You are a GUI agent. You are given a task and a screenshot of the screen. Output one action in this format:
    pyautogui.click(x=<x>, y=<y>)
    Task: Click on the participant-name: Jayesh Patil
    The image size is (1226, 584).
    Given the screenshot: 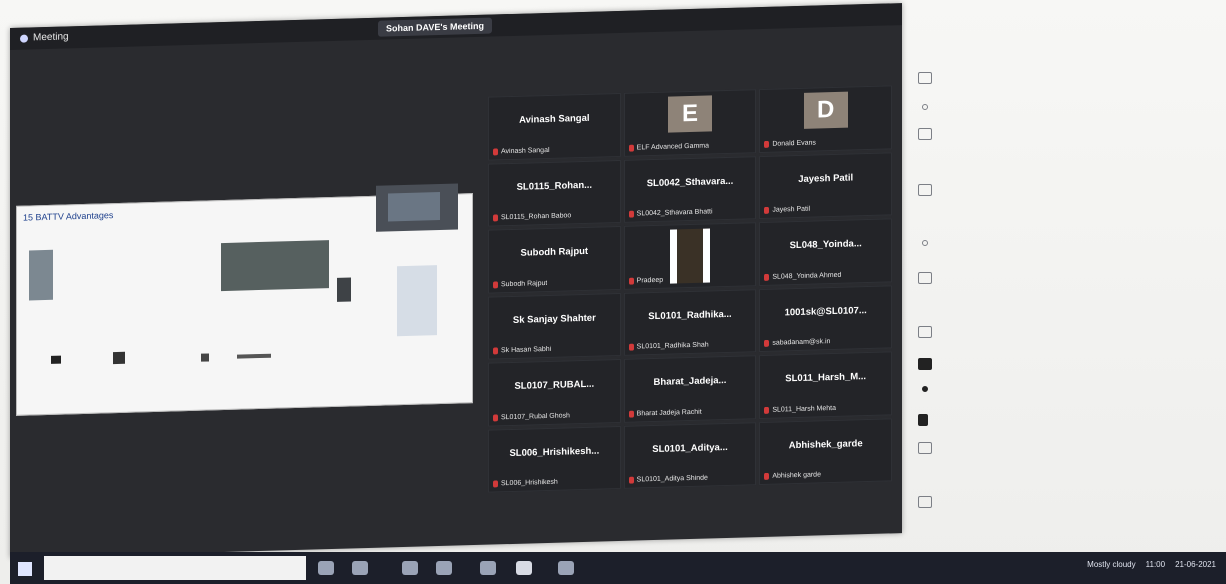 What is the action you would take?
    pyautogui.click(x=826, y=178)
    